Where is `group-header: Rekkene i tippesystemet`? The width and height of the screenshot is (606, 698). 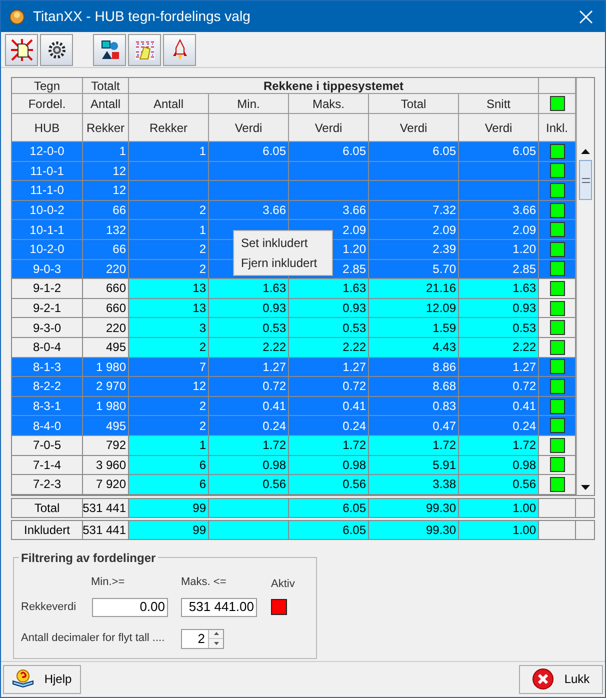 group-header: Rekkene i tippesystemet is located at coordinates (334, 86).